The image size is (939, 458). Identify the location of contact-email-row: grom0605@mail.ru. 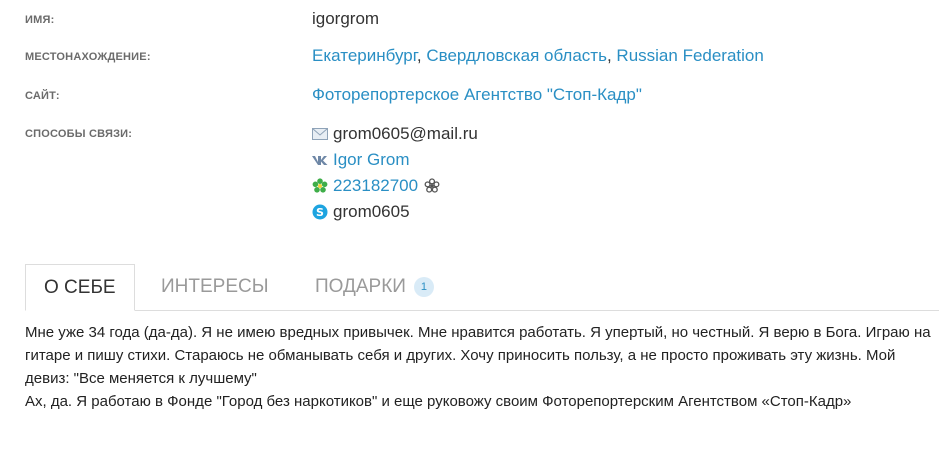
(395, 134).